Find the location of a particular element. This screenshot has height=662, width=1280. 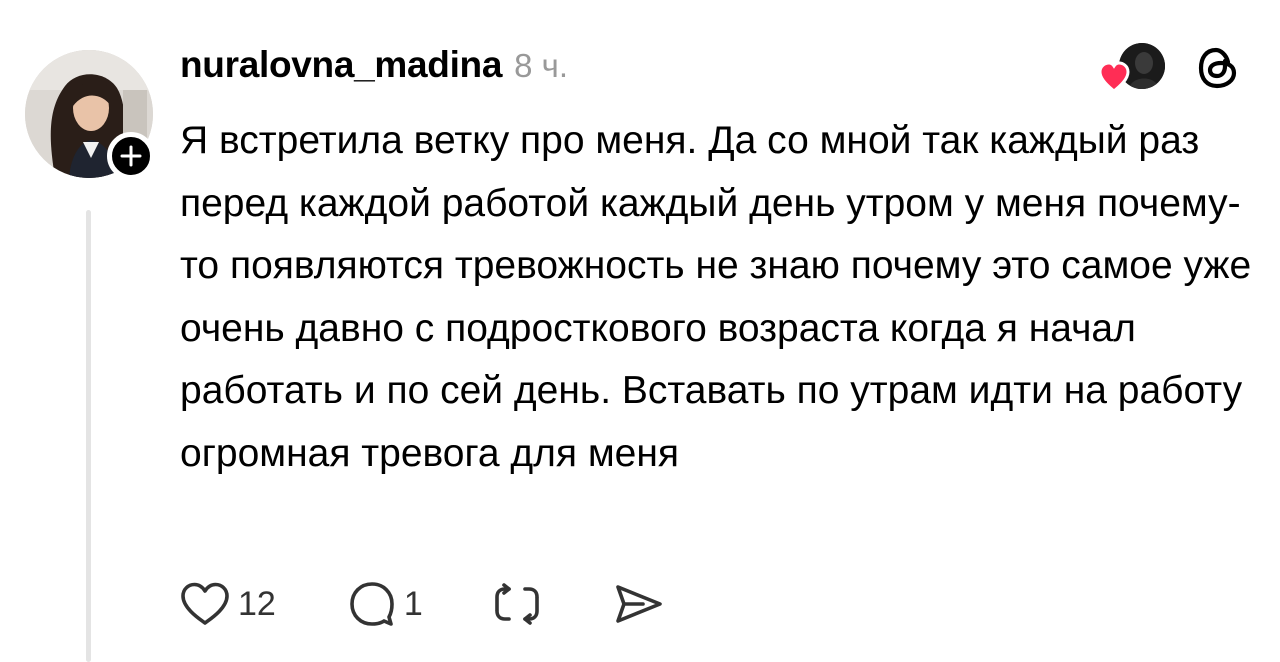

share-button is located at coordinates (639, 604).